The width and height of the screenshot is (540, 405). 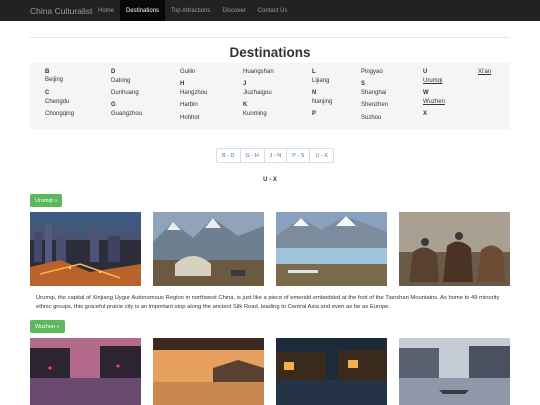 What do you see at coordinates (126, 114) in the screenshot?
I see `city-guangzhou: Guangzhou` at bounding box center [126, 114].